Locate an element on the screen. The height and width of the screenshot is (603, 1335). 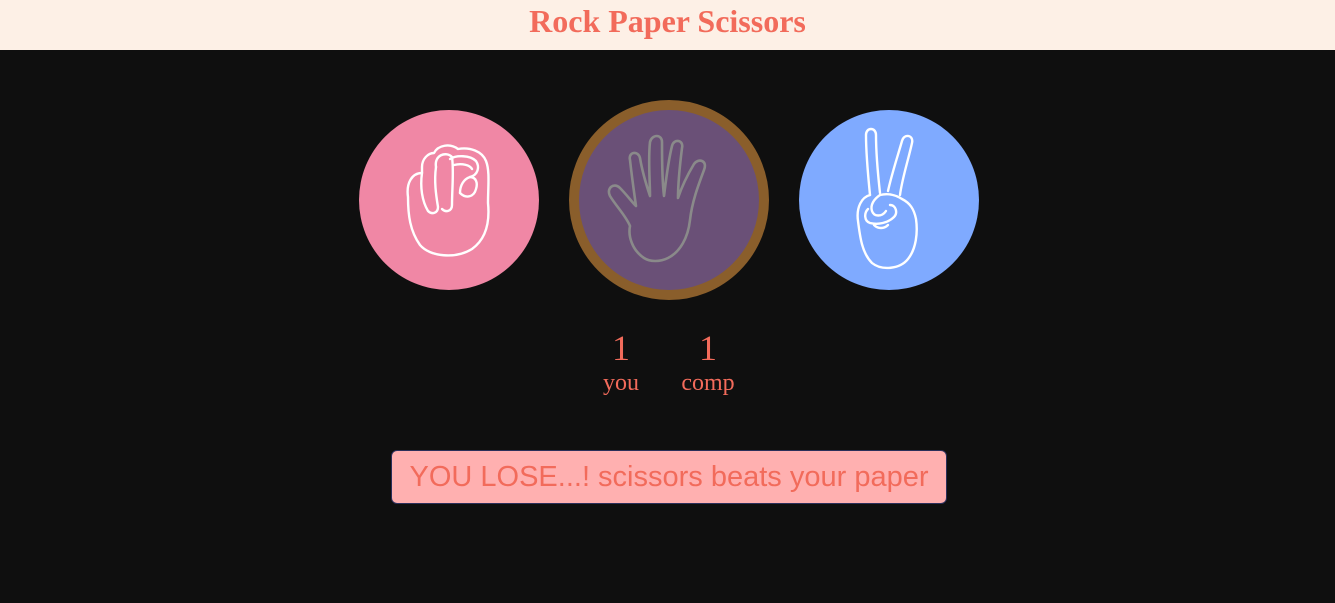
comp-score-value: 1 is located at coordinates (708, 348).